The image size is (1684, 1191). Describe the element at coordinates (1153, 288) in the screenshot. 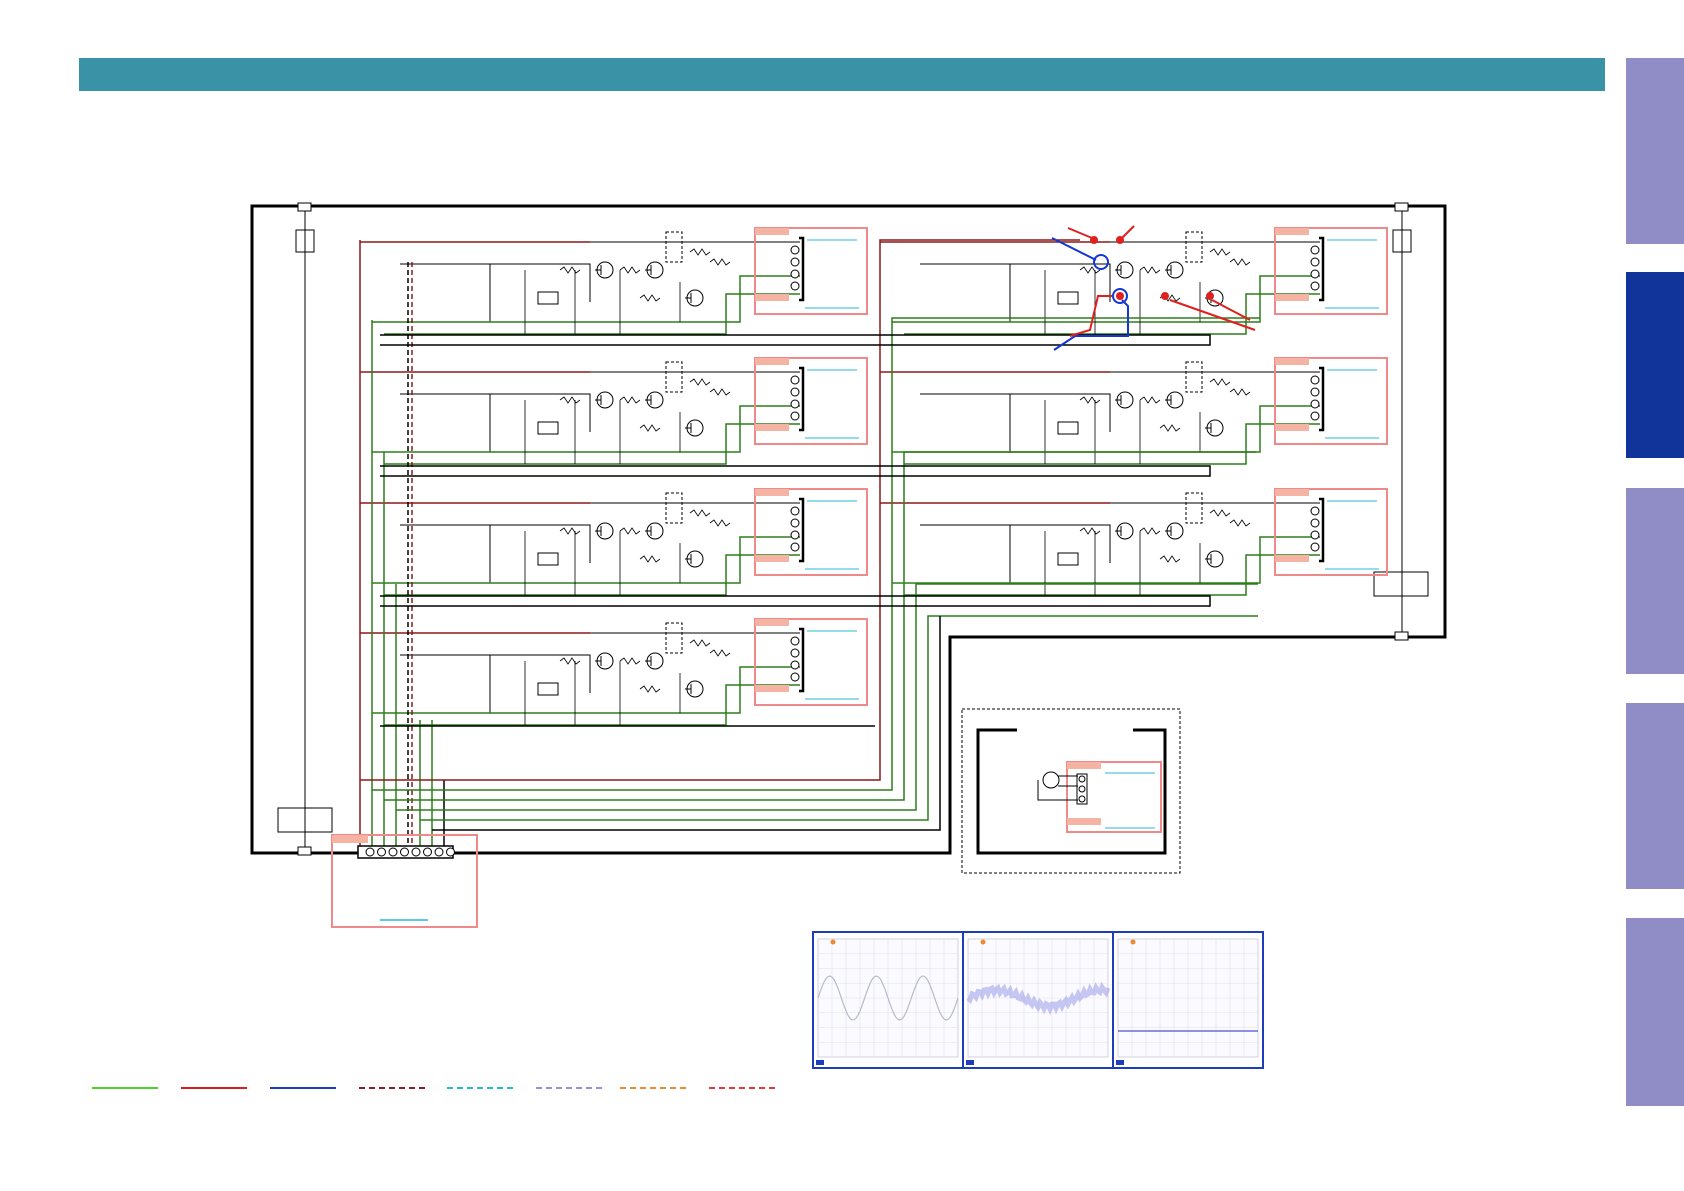

I see `highlight-markers` at that location.